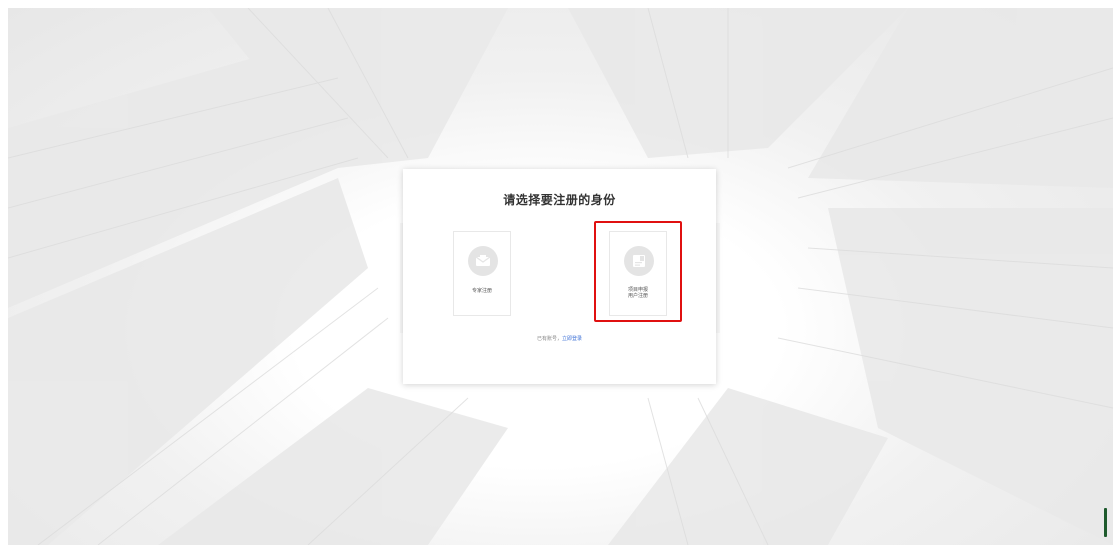 Image resolution: width=1113 pixels, height=545 pixels. What do you see at coordinates (481, 291) in the screenshot?
I see `expert-register-label: 专家注册` at bounding box center [481, 291].